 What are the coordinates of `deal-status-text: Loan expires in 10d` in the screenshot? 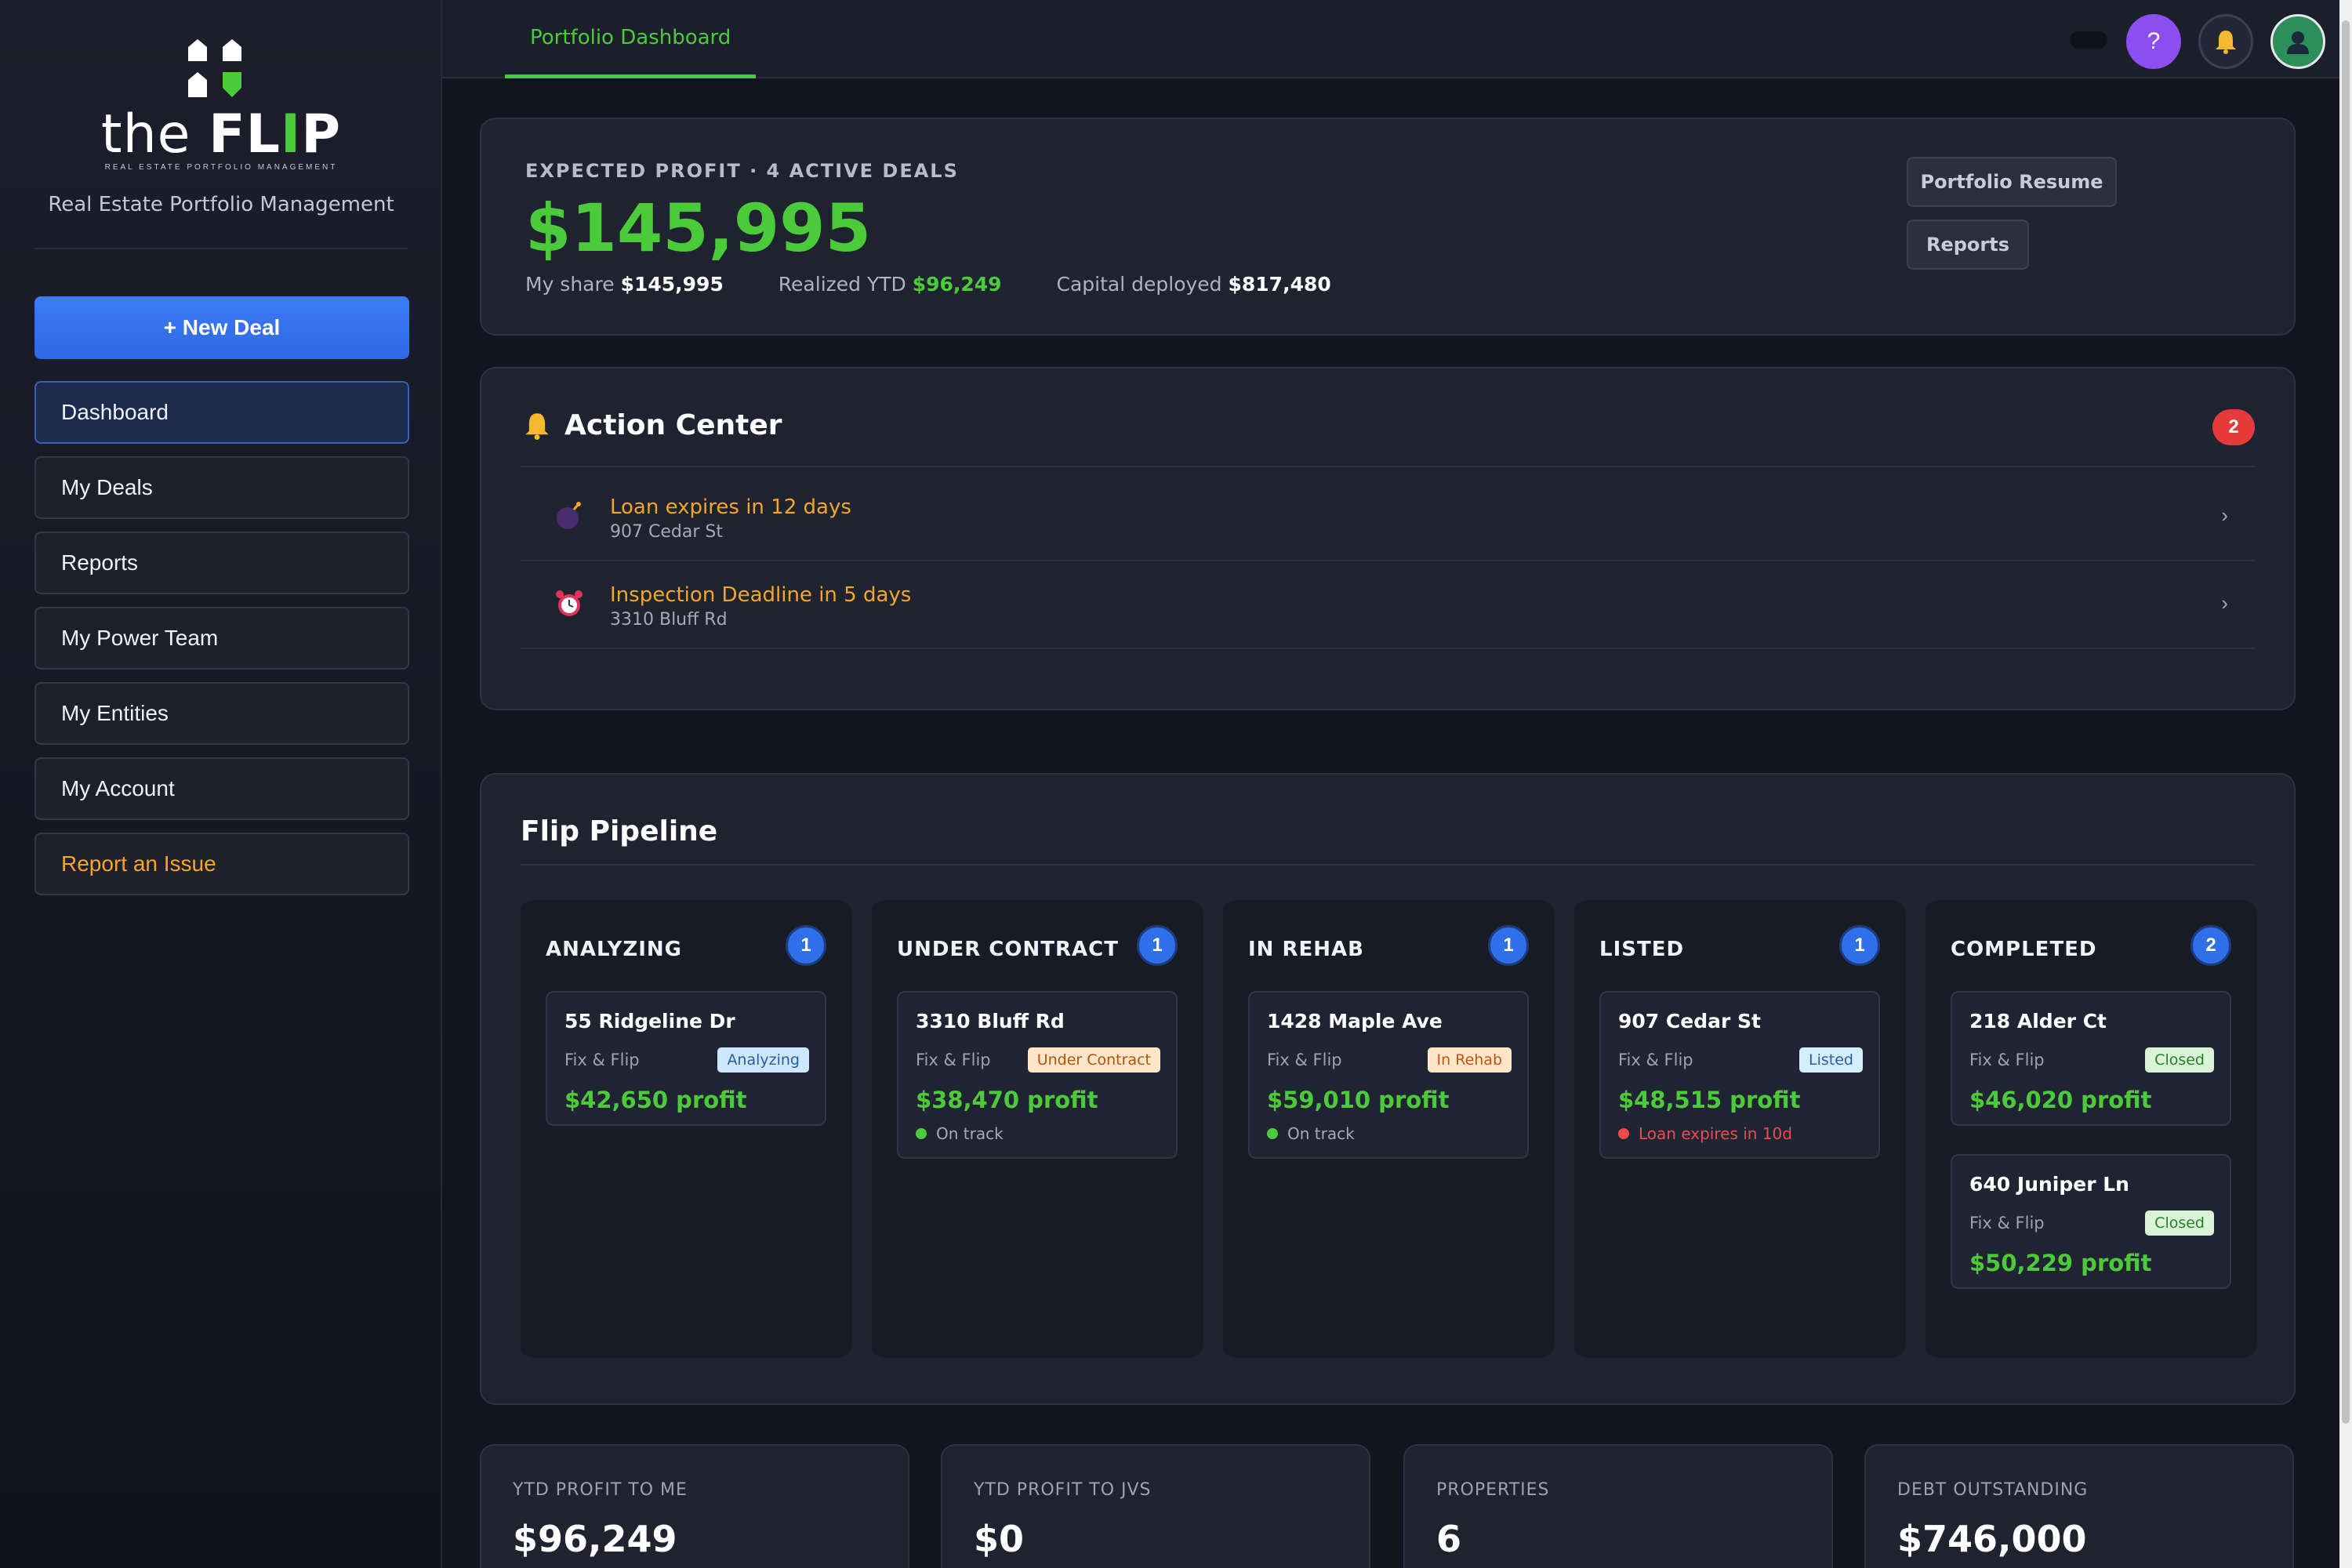 It's located at (1716, 1133).